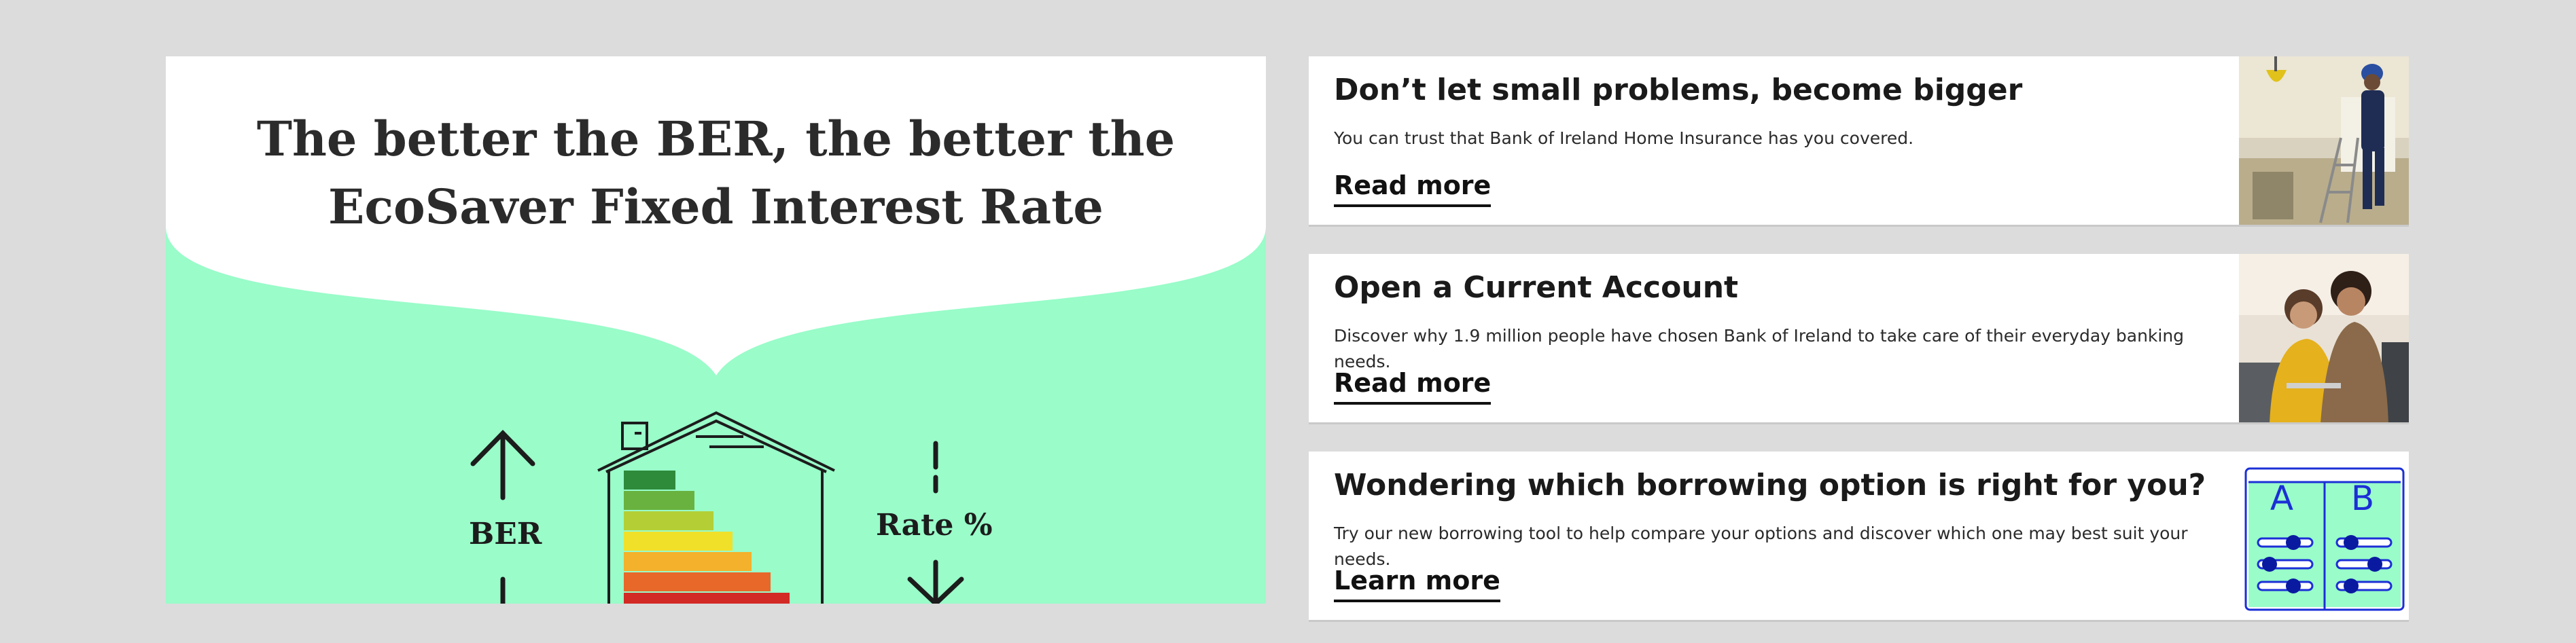  Describe the element at coordinates (2362, 498) in the screenshot. I see `option-b-label: B` at that location.